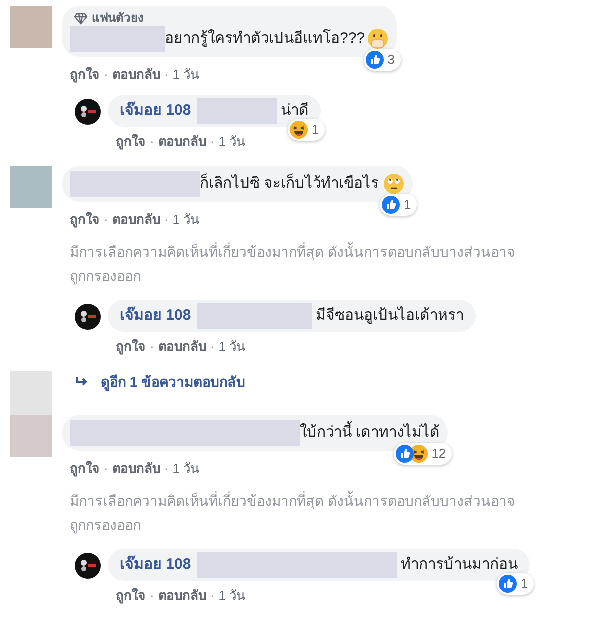 This screenshot has width=600, height=631. Describe the element at coordinates (439, 454) in the screenshot. I see `reaction-number: 12` at that location.